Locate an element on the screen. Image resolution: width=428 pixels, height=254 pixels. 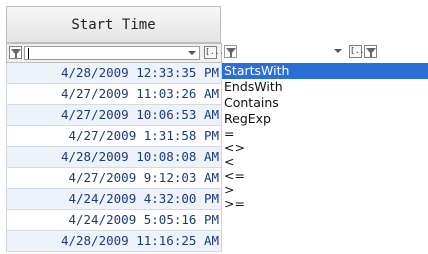
table-row: 4/28/2009 10:08:08 AM is located at coordinates (114, 157).